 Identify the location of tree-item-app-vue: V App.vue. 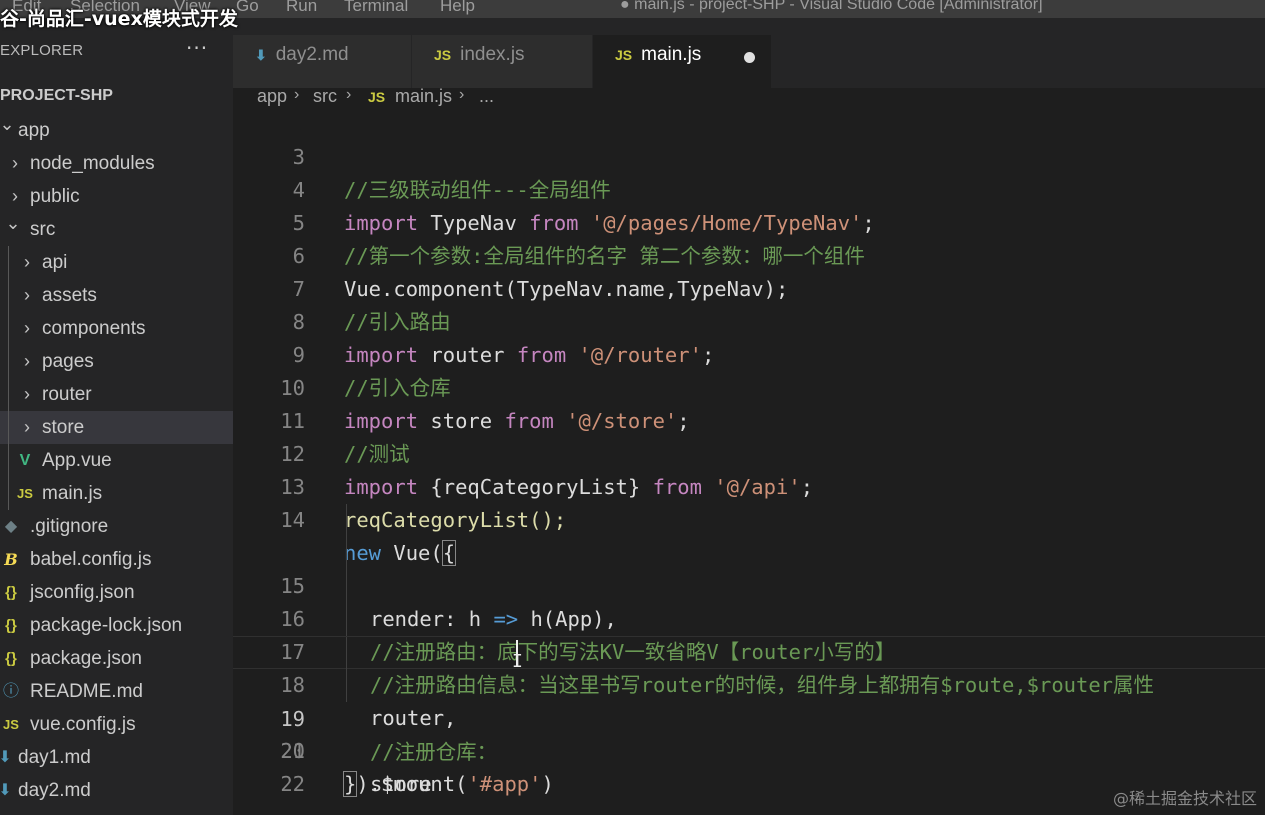
(116, 460).